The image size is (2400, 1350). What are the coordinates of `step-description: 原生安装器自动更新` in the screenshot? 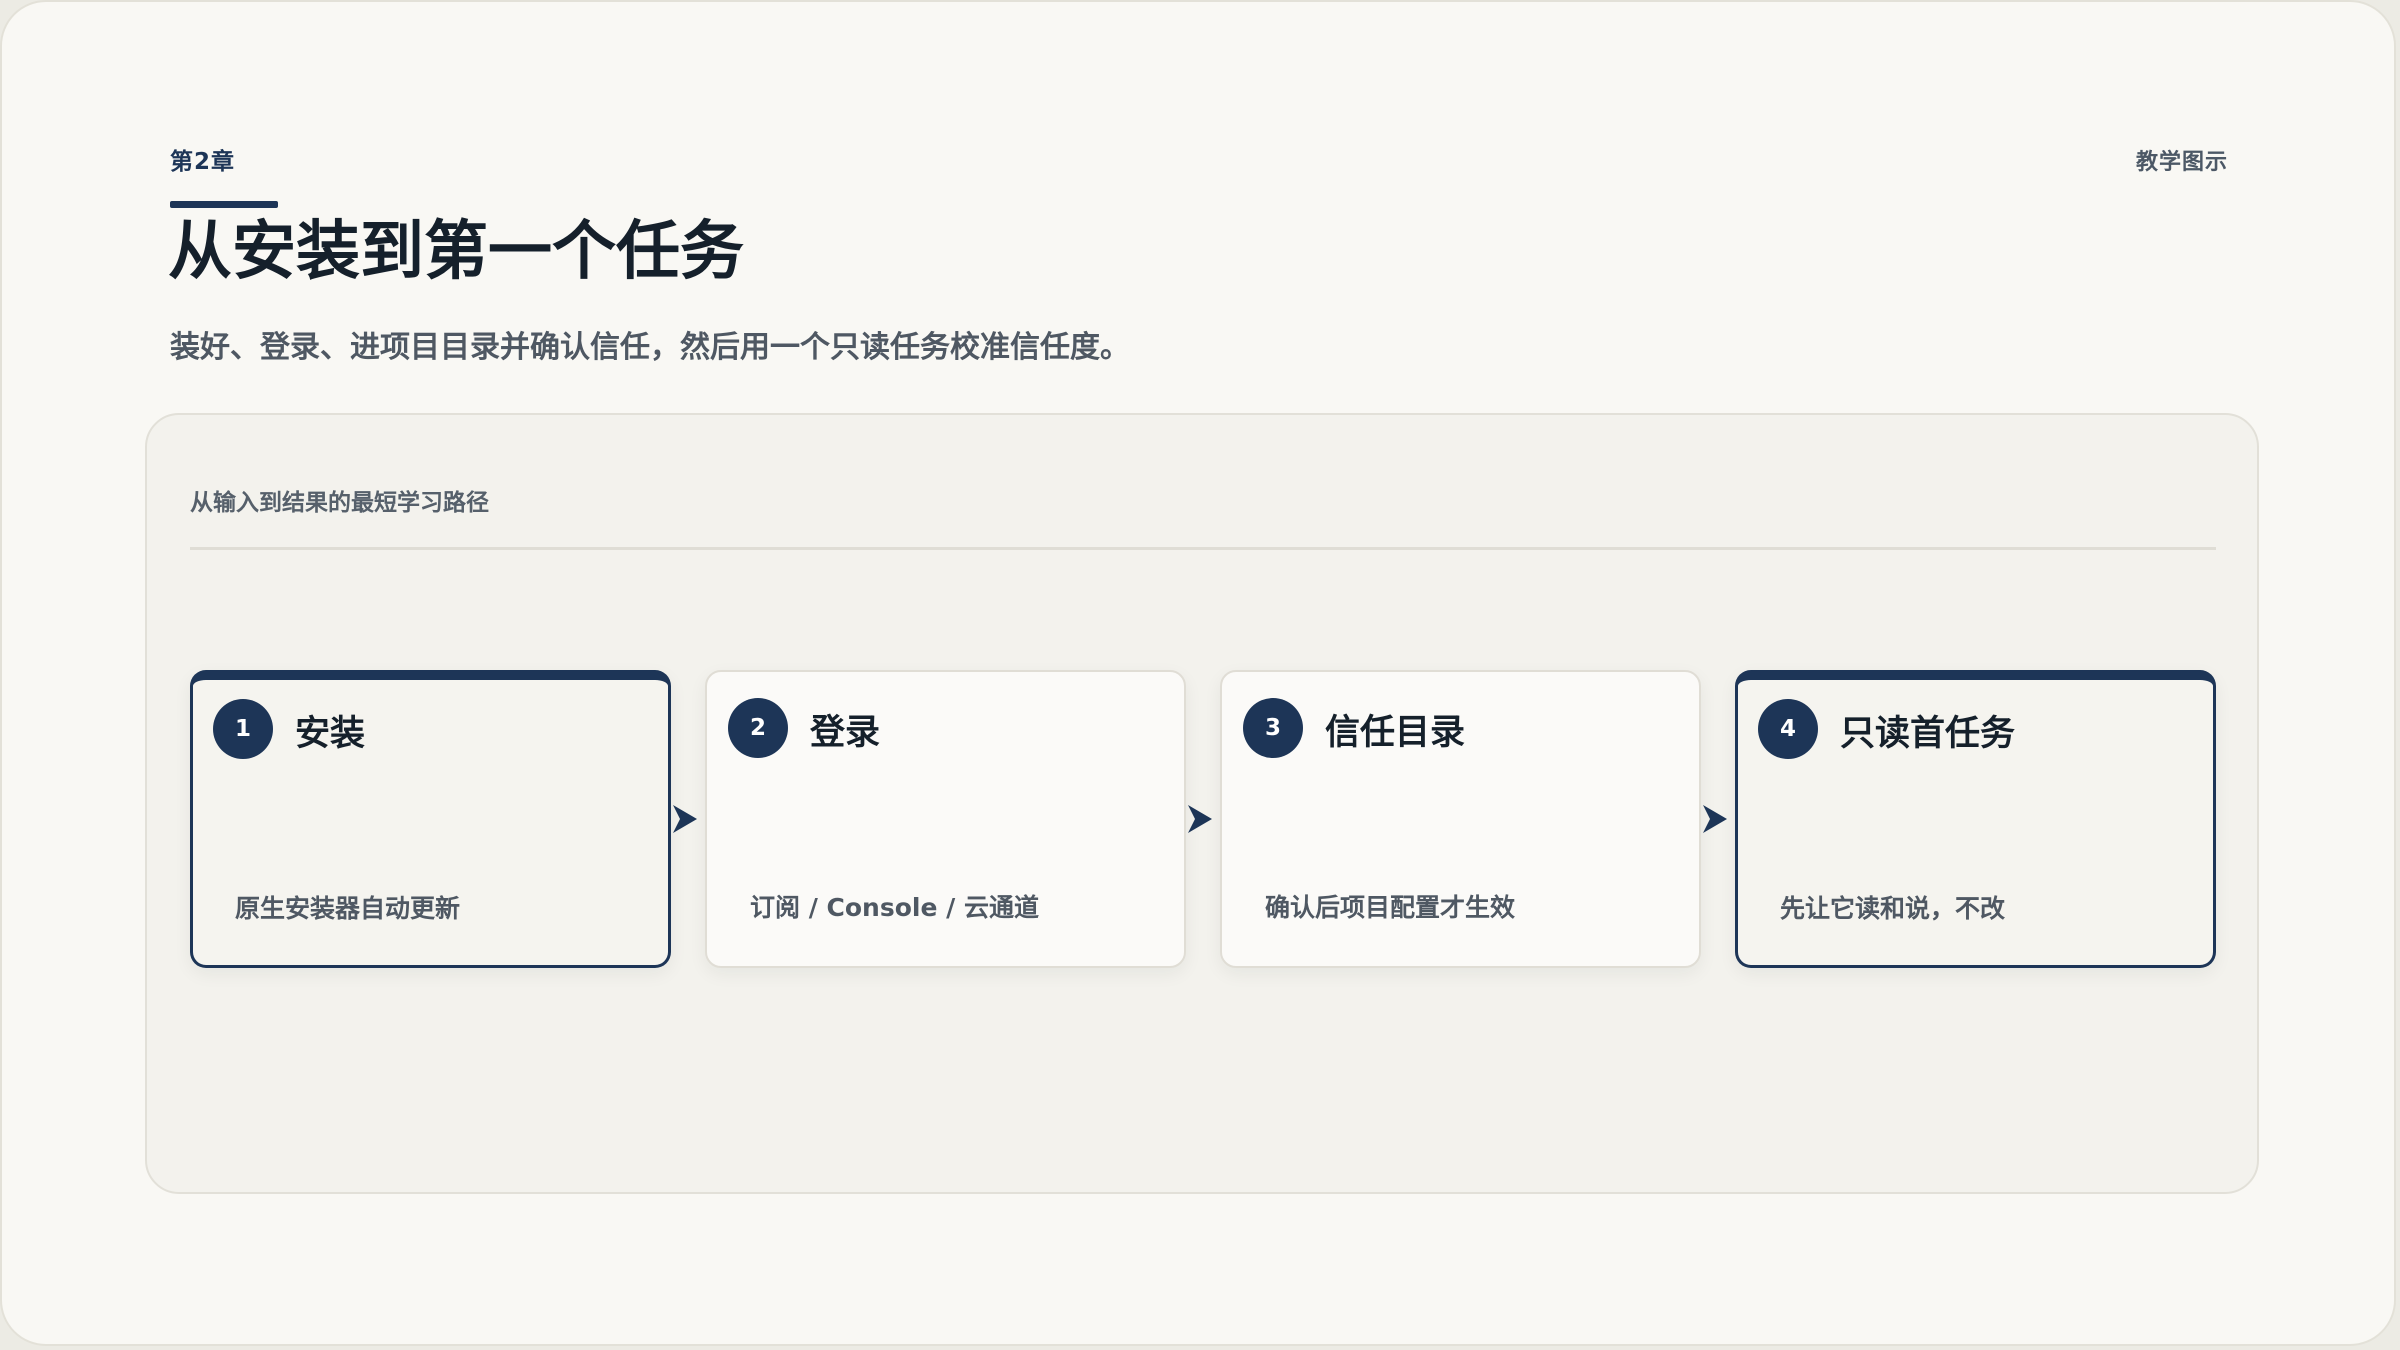 It's located at (348, 908).